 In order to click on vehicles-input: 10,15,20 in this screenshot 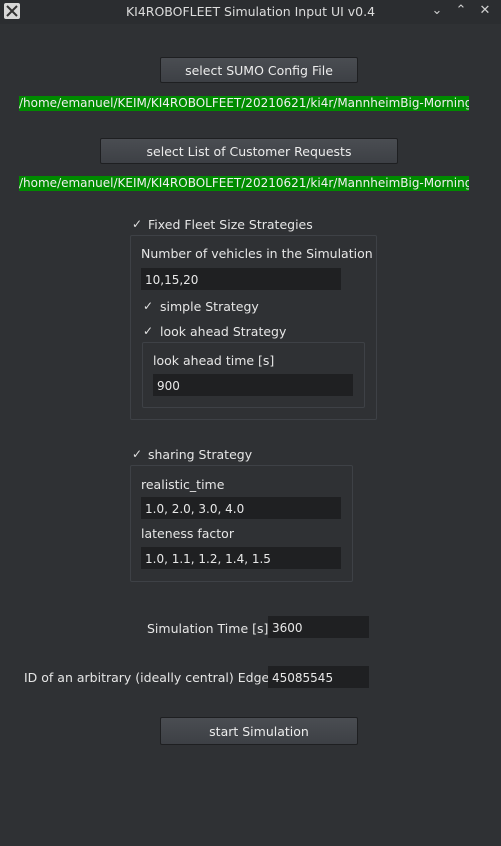, I will do `click(241, 279)`.